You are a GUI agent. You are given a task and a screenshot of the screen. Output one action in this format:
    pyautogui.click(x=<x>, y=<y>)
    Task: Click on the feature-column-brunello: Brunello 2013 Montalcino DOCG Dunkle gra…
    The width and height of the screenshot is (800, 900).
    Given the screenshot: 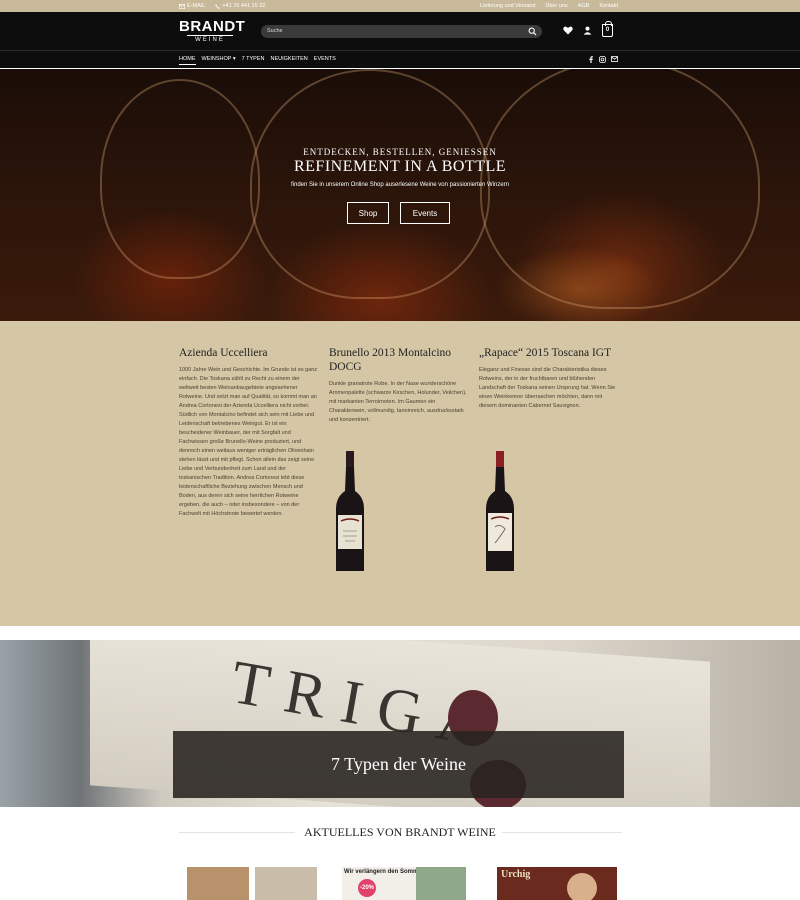 What is the action you would take?
    pyautogui.click(x=399, y=385)
    